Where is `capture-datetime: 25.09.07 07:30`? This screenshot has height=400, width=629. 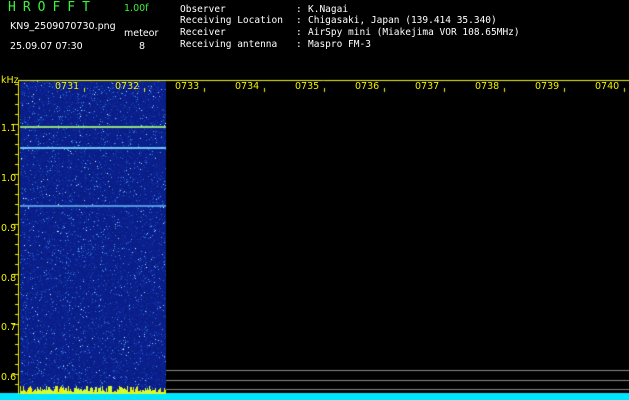
capture-datetime: 25.09.07 07:30 is located at coordinates (46, 46).